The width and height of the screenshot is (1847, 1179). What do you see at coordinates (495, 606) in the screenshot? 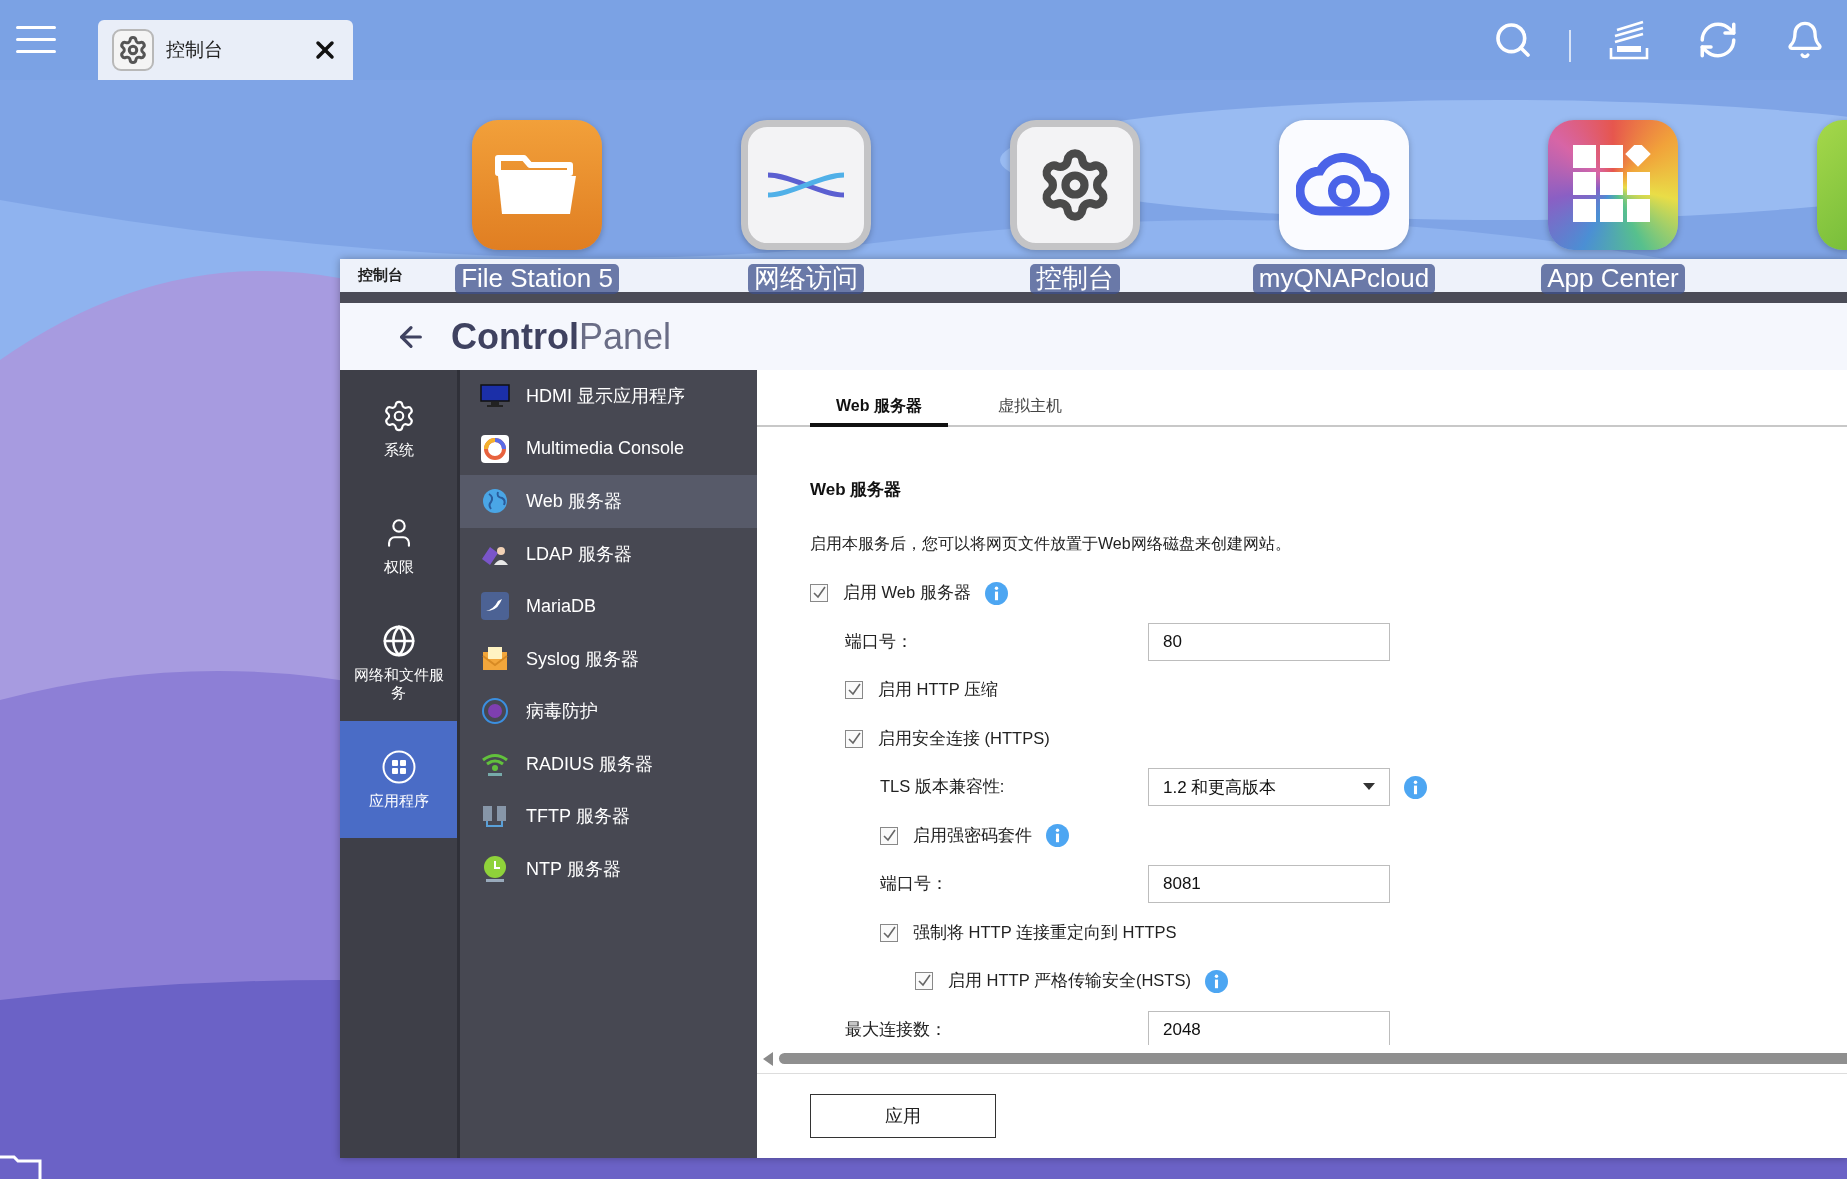
I see `seal-icon` at bounding box center [495, 606].